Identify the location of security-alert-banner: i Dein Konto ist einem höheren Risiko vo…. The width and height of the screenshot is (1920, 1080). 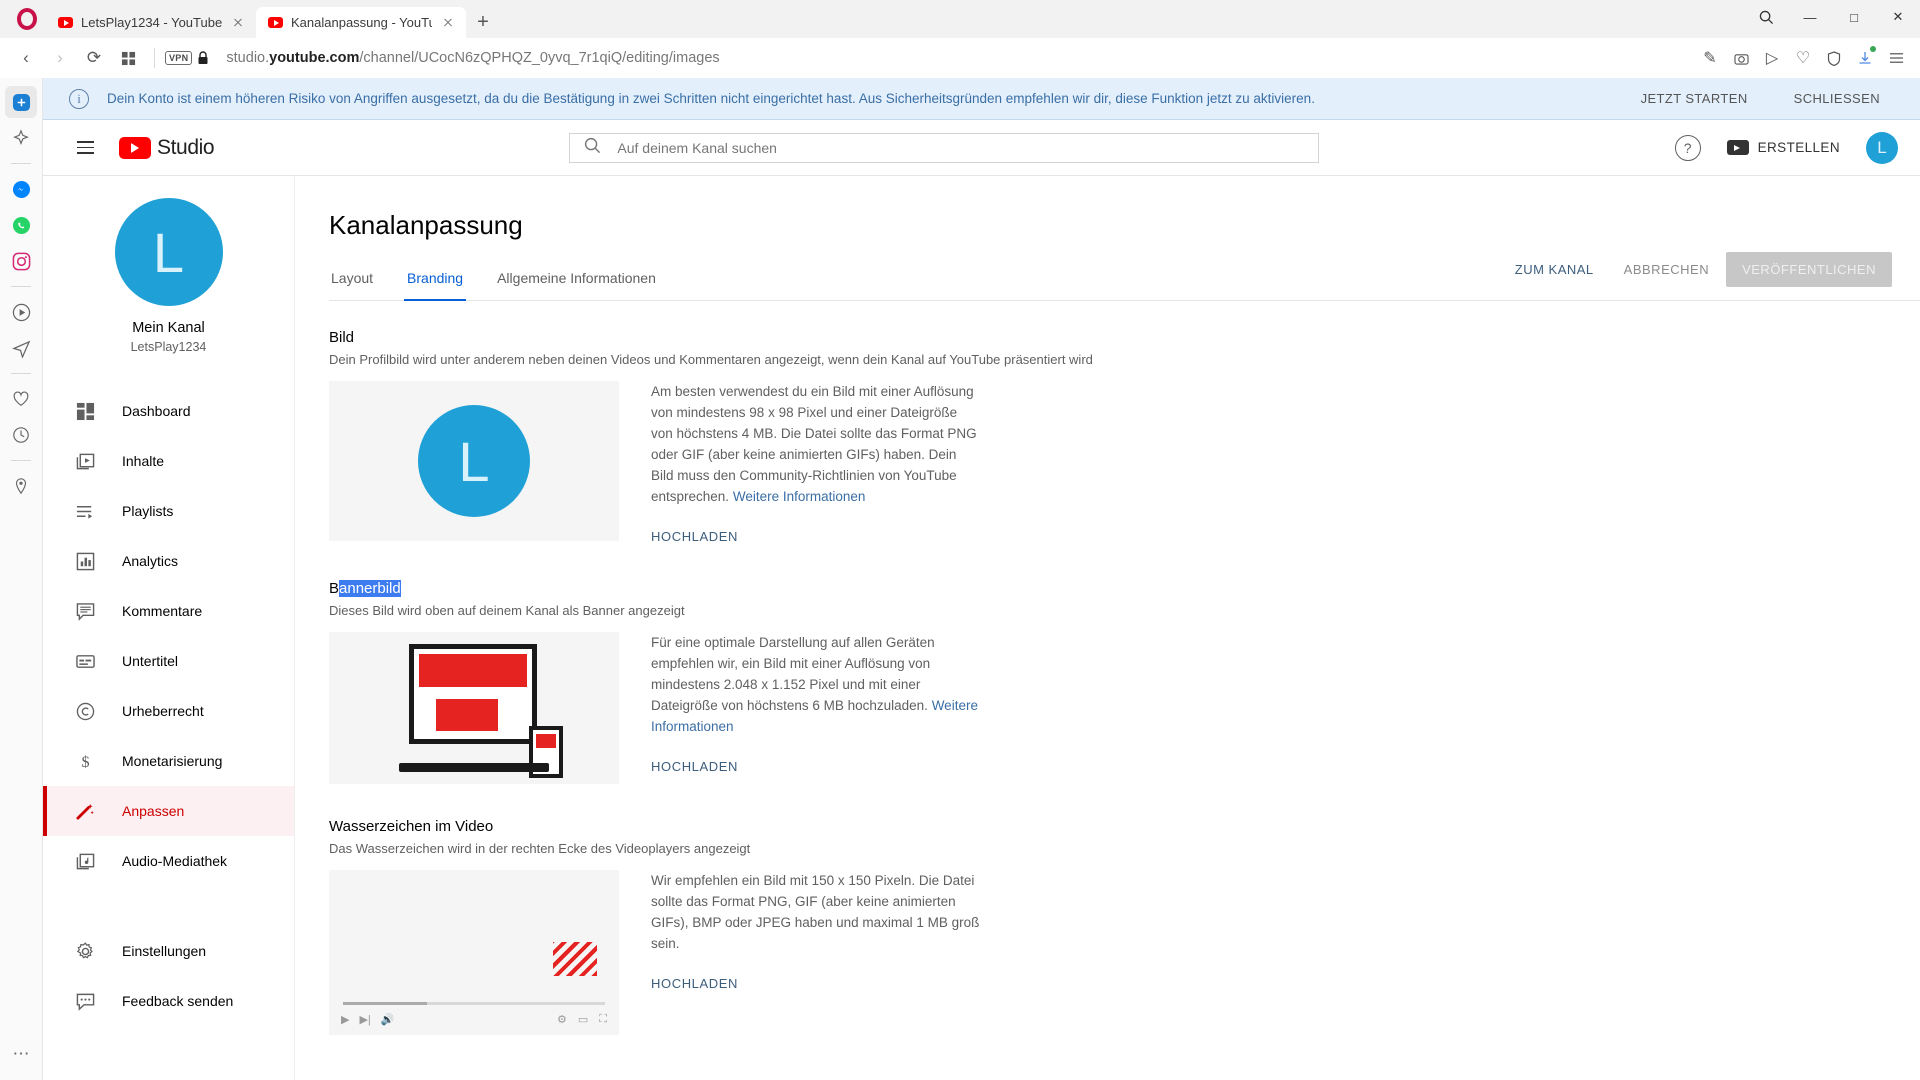
(981, 99).